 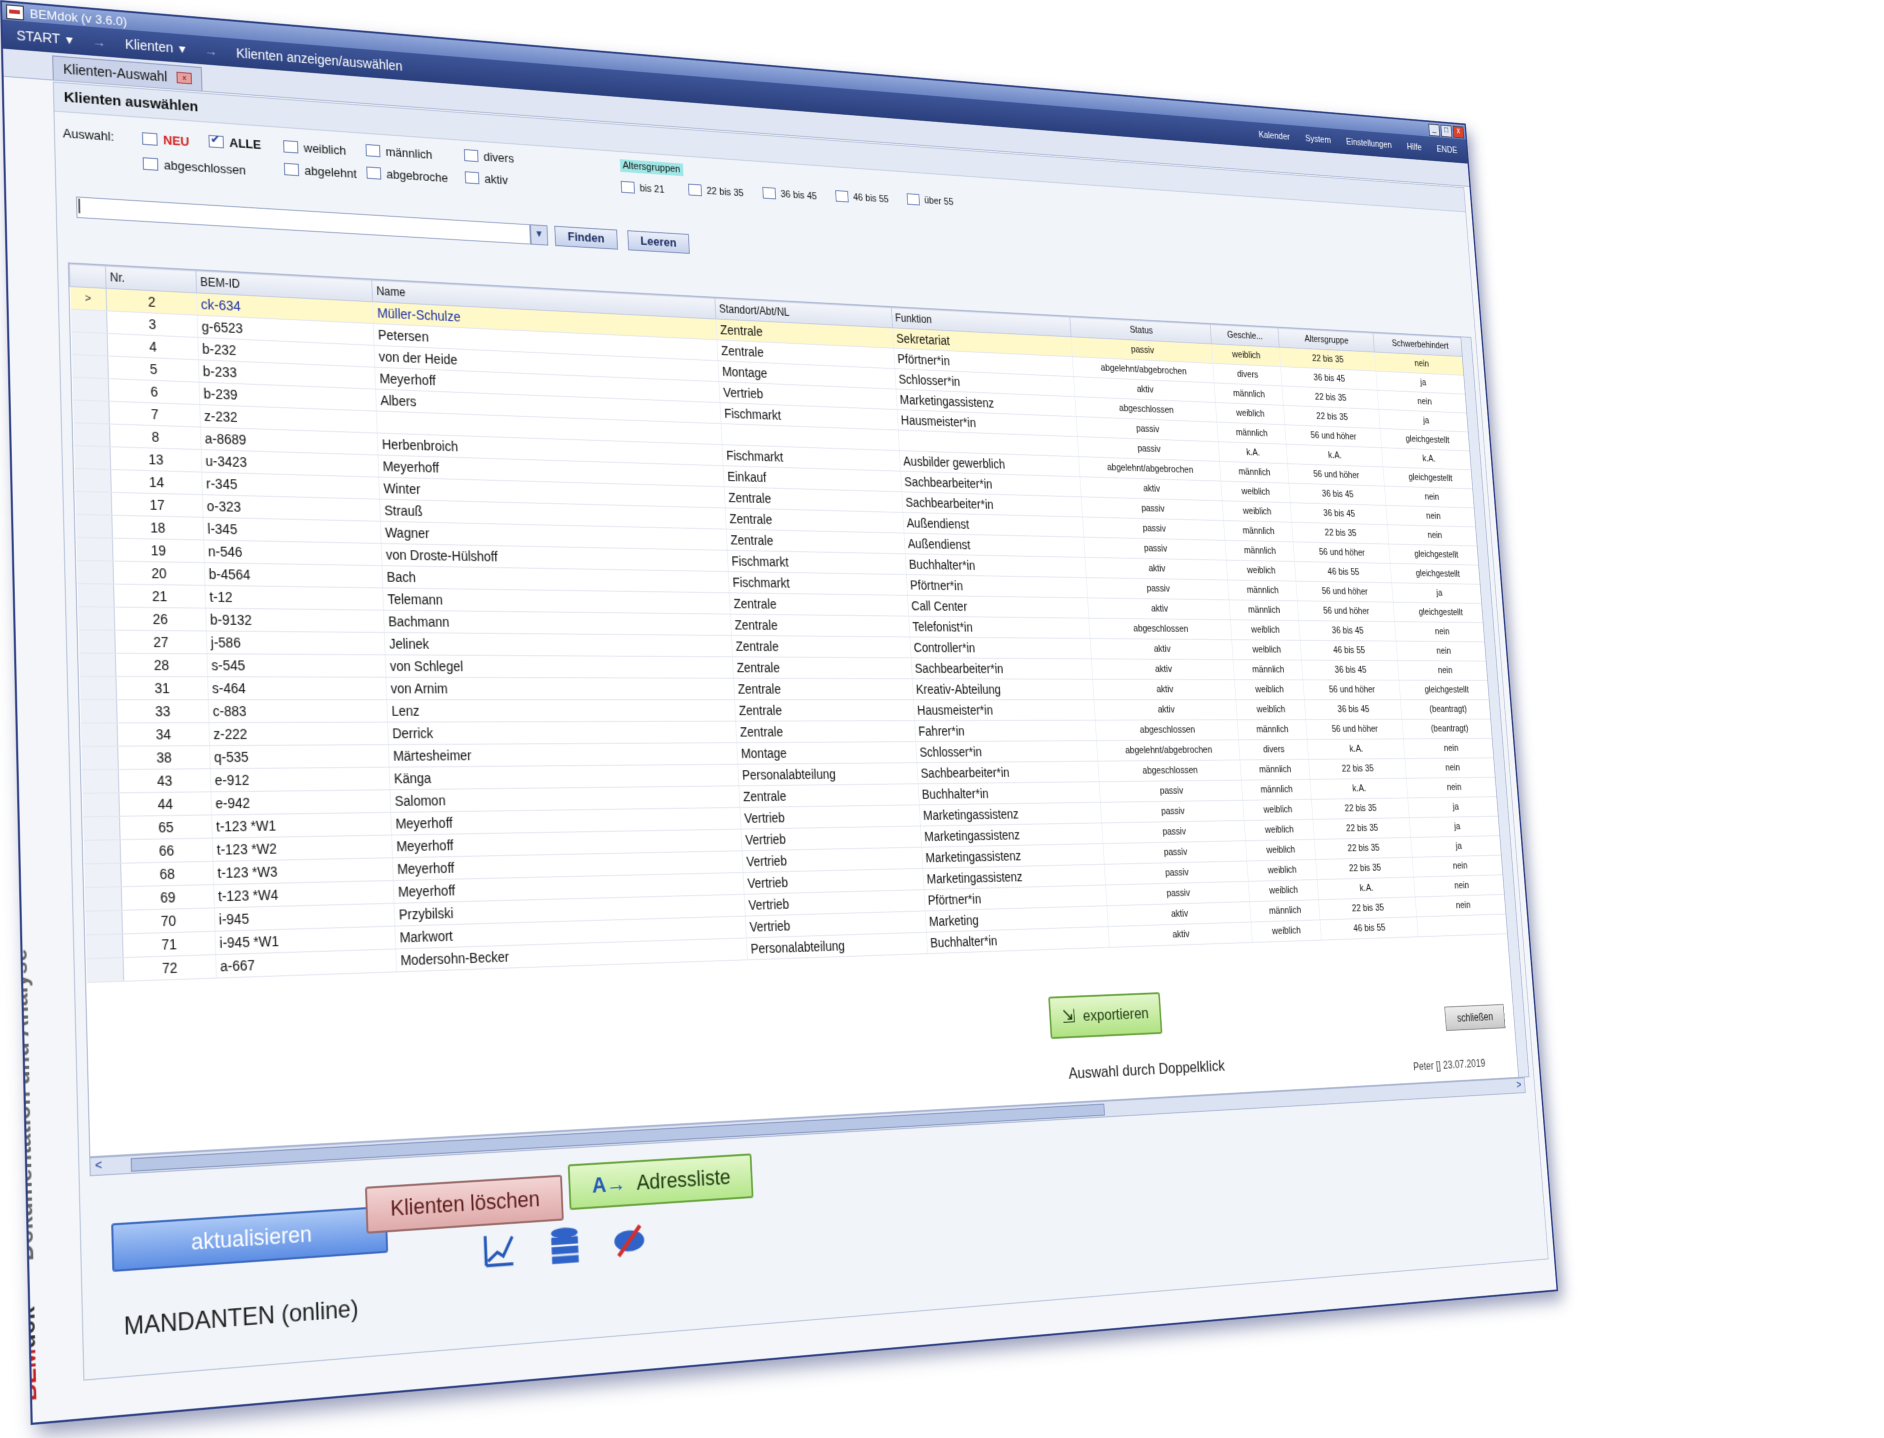 I want to click on aktualisieren-button: aktualisieren, so click(x=250, y=1238).